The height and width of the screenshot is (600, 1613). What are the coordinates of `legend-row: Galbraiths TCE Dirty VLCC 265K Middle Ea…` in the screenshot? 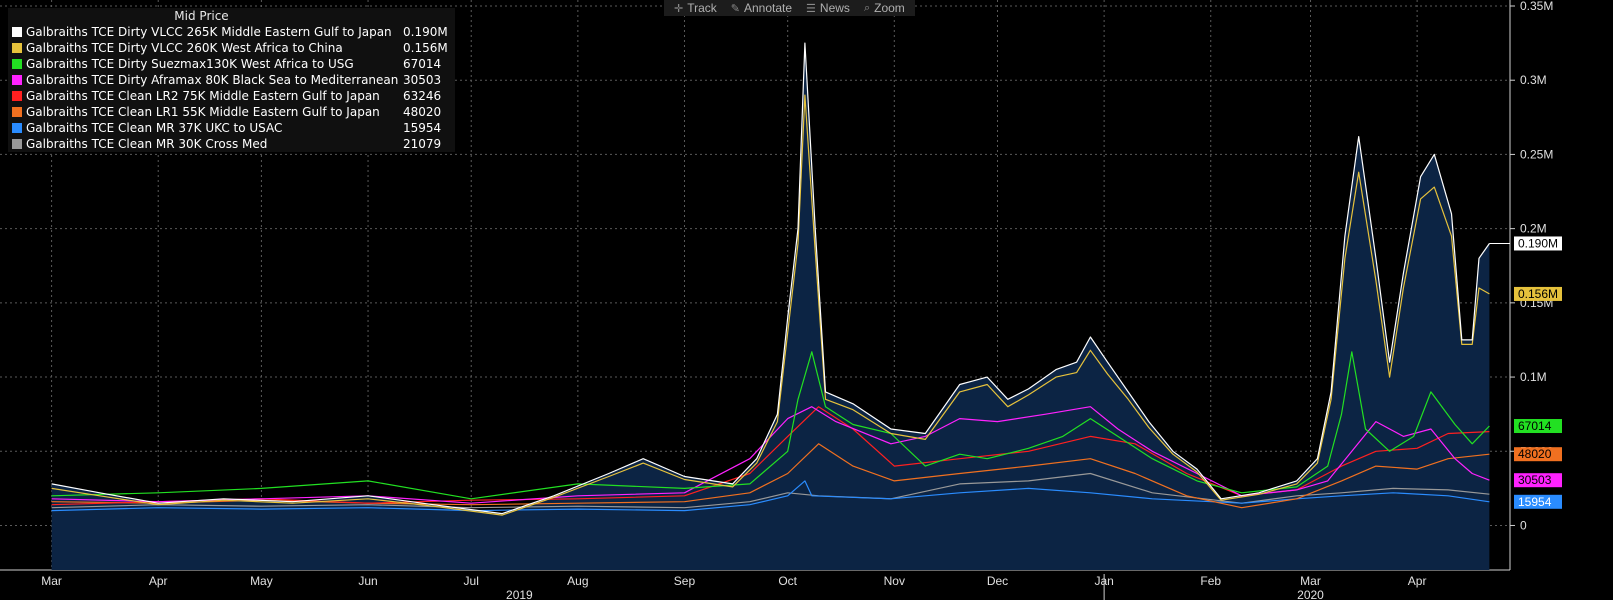 It's located at (231, 32).